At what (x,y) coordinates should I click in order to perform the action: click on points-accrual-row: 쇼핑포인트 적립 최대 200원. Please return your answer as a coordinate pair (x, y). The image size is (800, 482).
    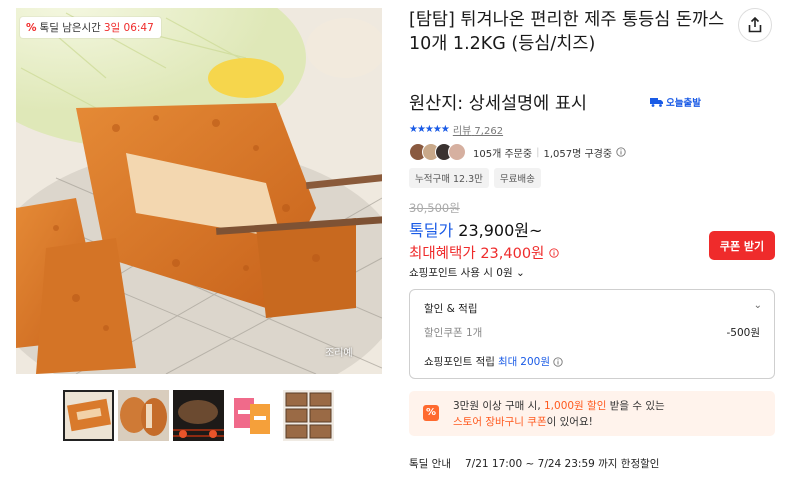
    Looking at the image, I should click on (493, 361).